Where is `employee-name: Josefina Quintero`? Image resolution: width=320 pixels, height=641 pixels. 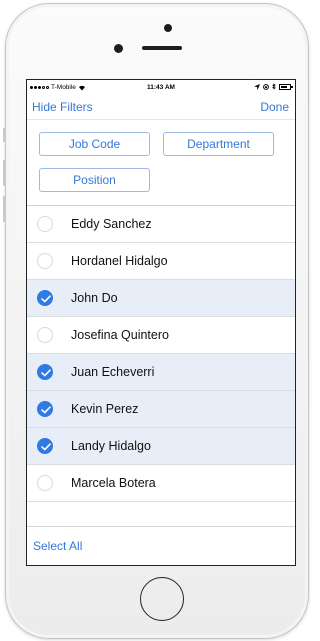
employee-name: Josefina Quintero is located at coordinates (120, 335).